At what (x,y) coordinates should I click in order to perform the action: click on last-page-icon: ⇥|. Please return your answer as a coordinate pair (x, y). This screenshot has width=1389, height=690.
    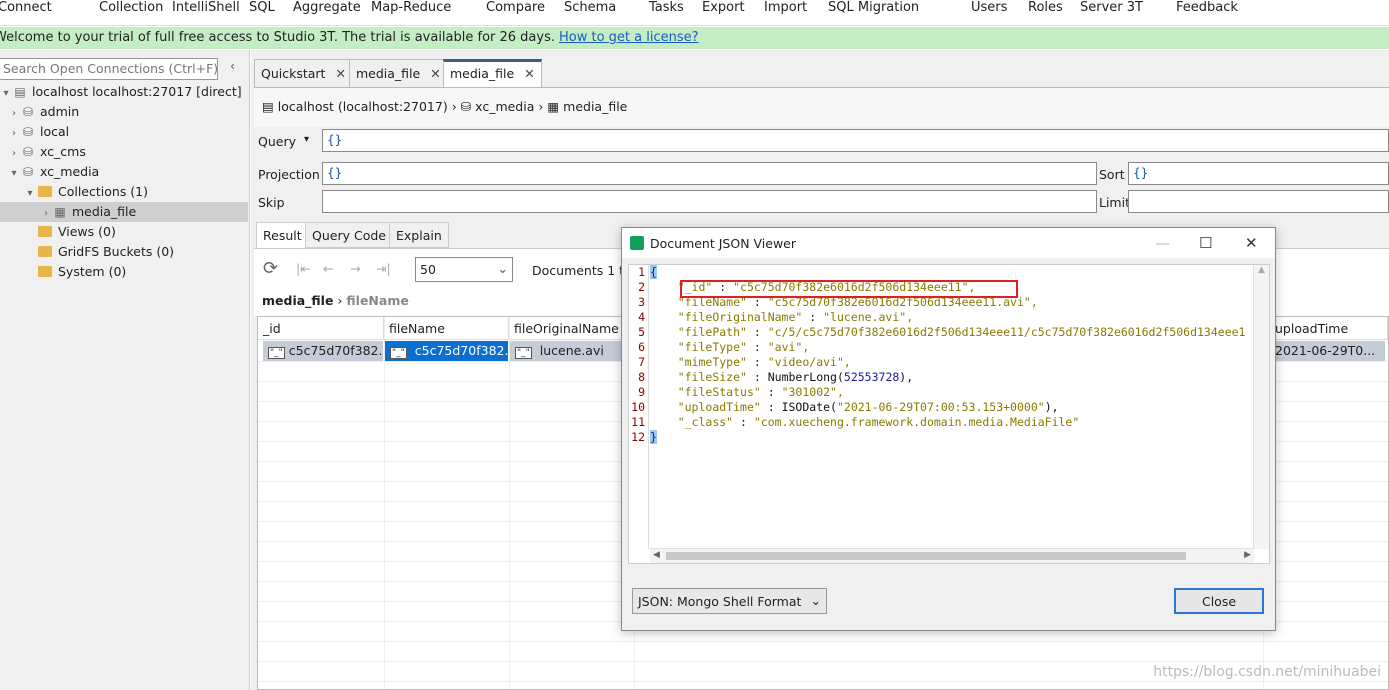
    Looking at the image, I should click on (383, 268).